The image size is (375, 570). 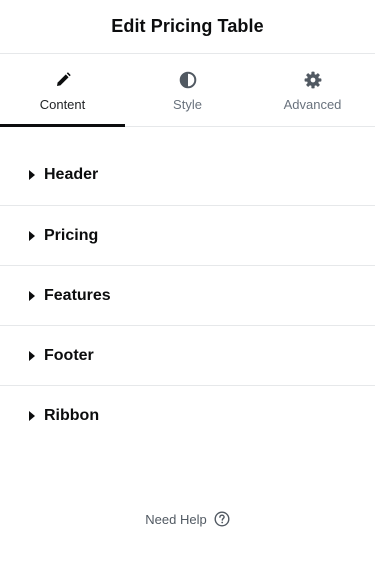 What do you see at coordinates (71, 235) in the screenshot?
I see `section-label: Pricing` at bounding box center [71, 235].